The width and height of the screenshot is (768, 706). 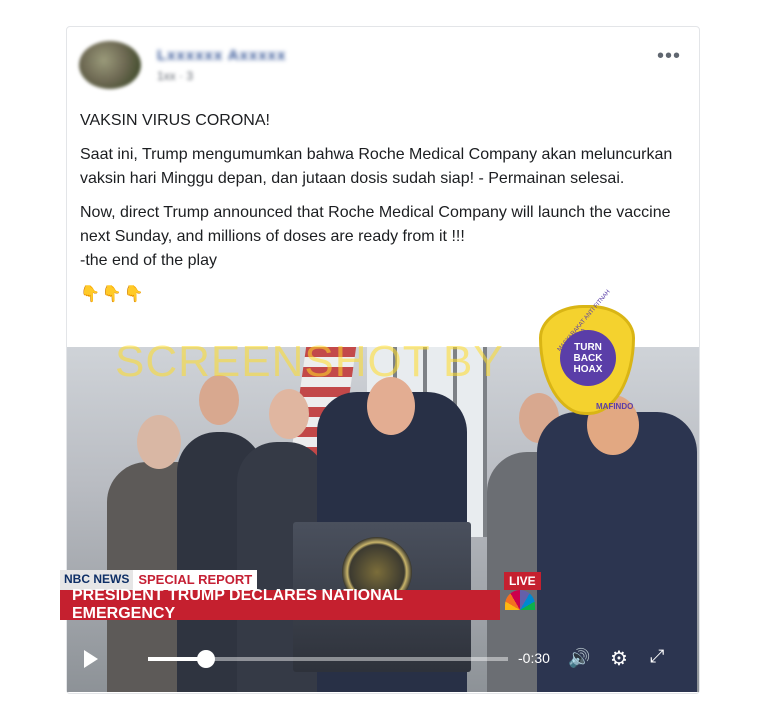 I want to click on badge-center-text: TURN BACK HOAX, so click(x=588, y=358).